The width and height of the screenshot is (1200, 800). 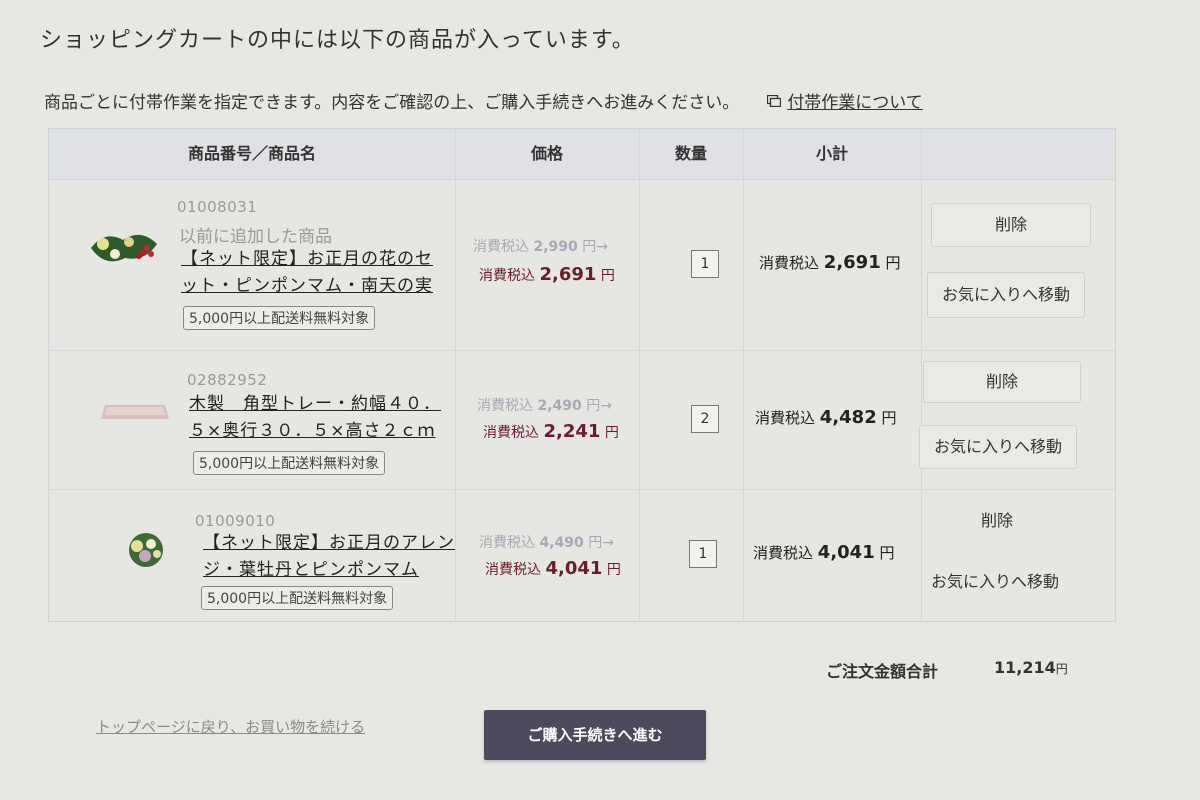 I want to click on item-code: 01009010, so click(x=235, y=521).